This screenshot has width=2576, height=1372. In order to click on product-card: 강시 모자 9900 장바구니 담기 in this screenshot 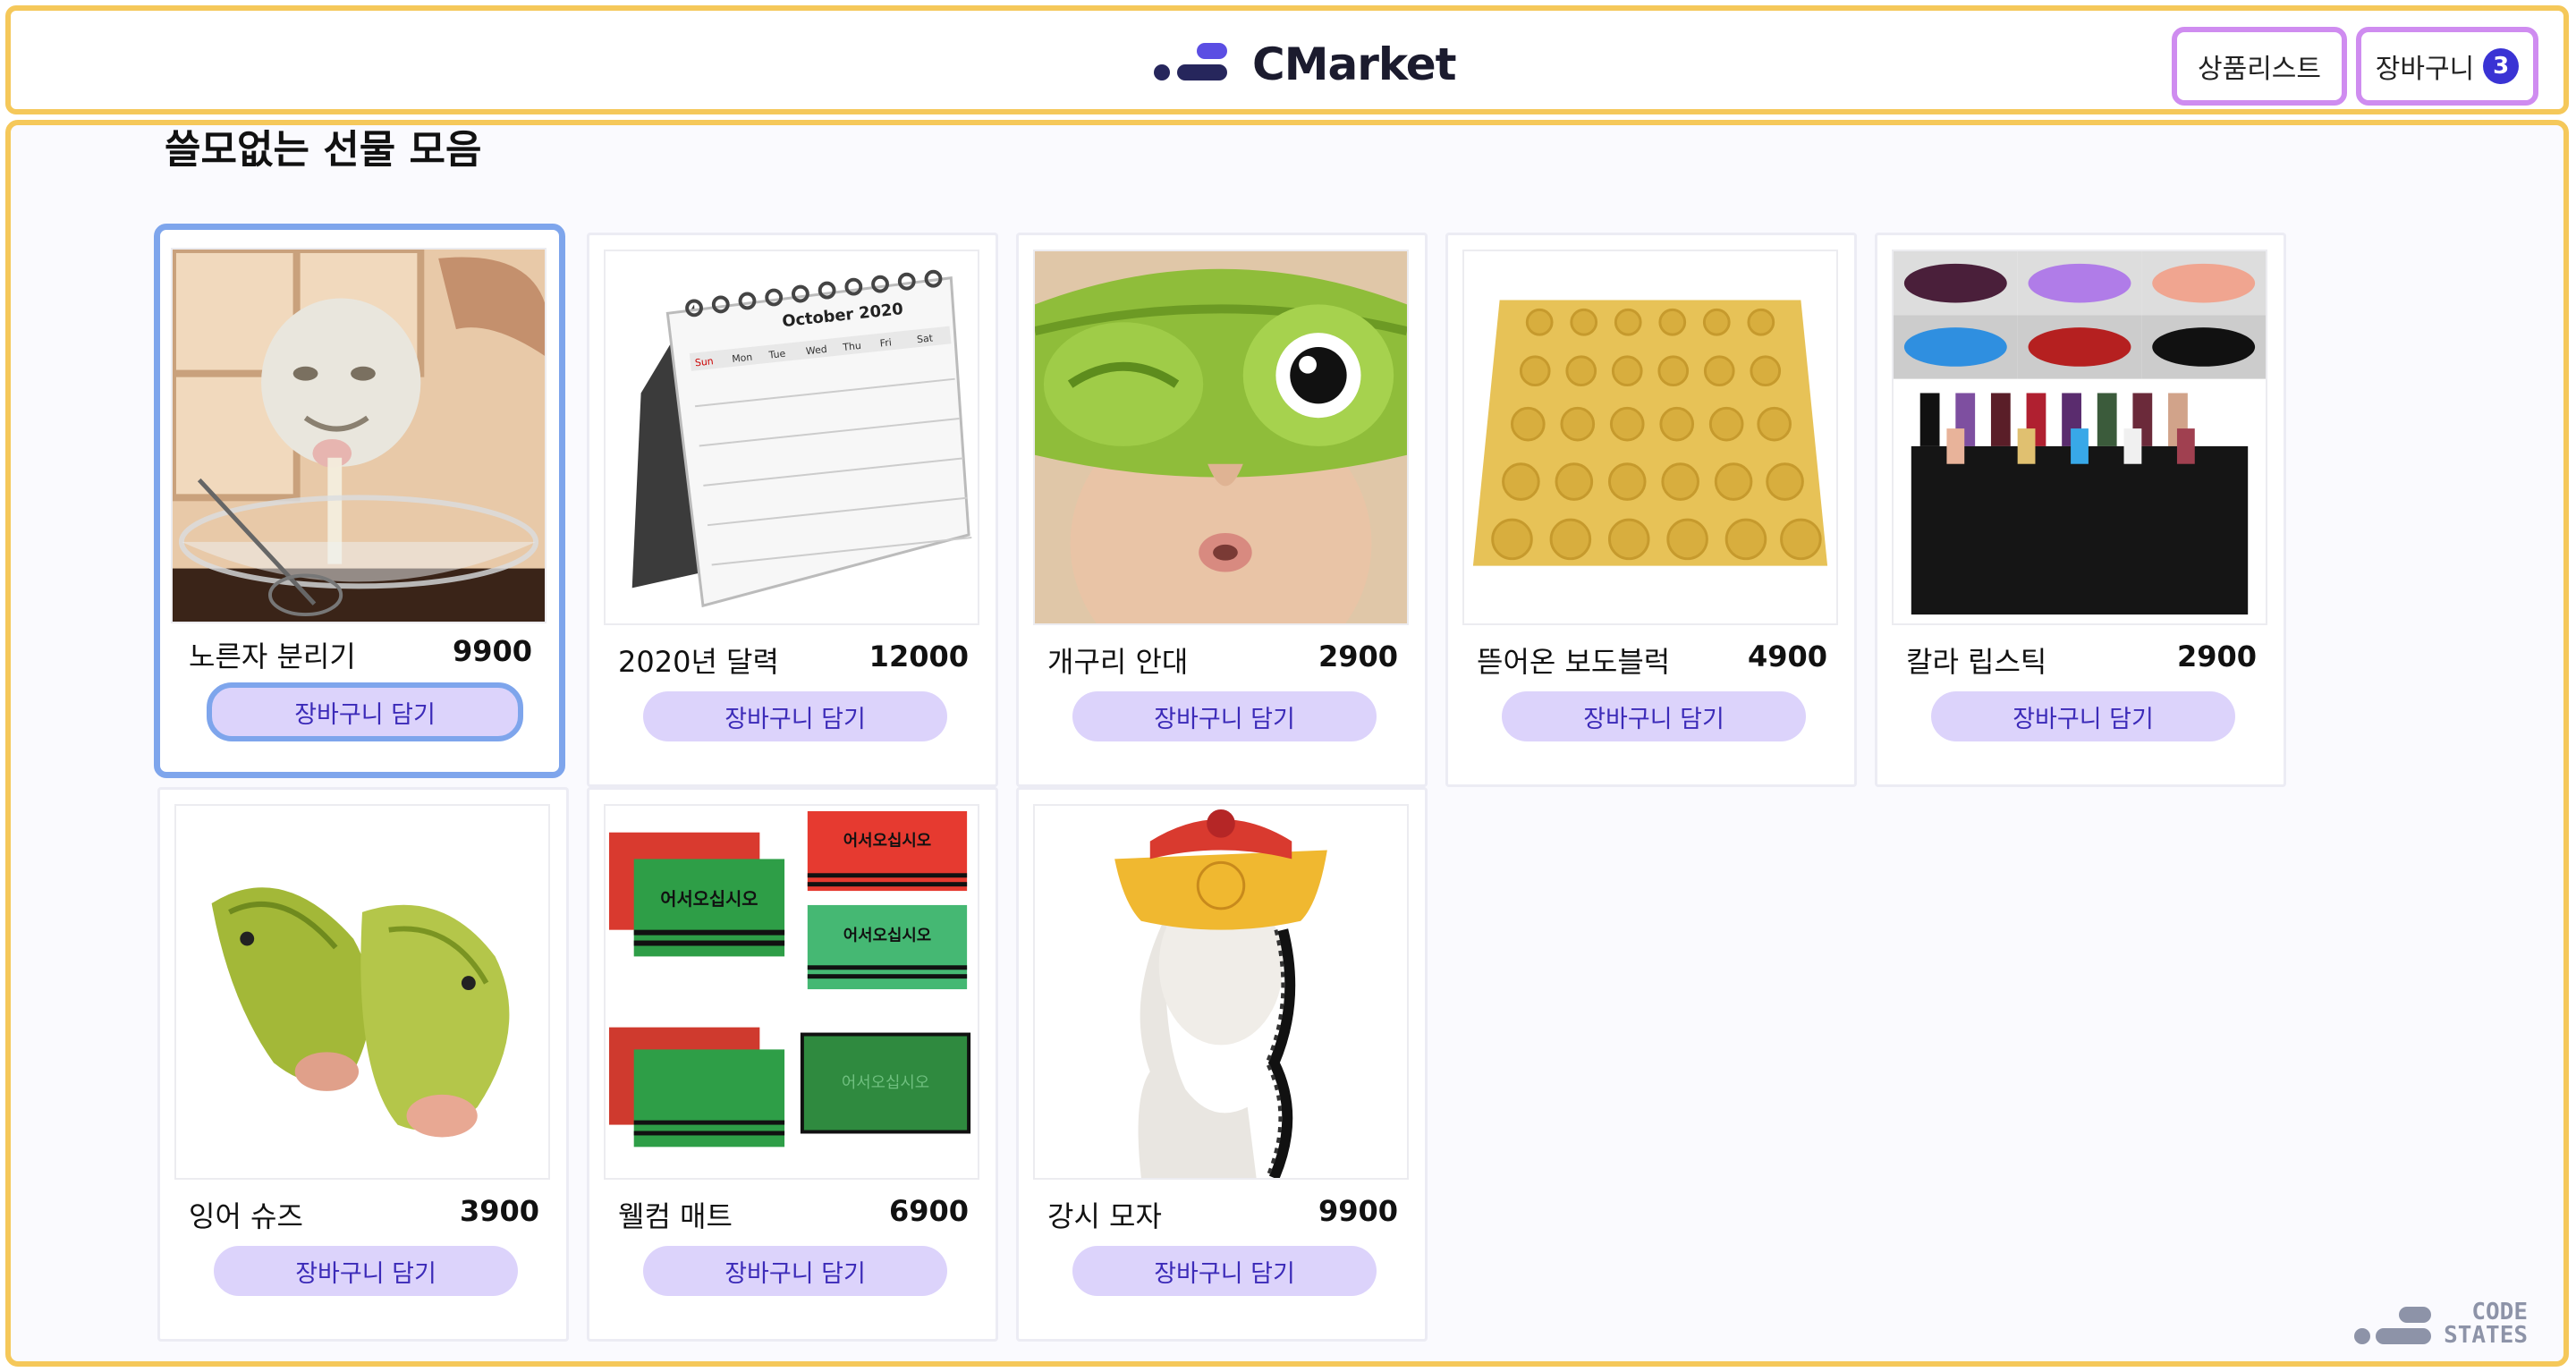, I will do `click(1222, 1064)`.